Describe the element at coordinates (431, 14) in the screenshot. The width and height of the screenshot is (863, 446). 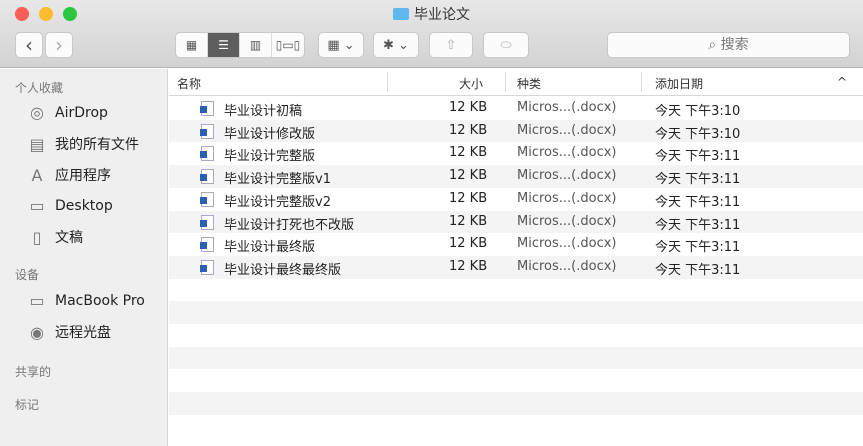
I see `window-title: 毕业论文` at that location.